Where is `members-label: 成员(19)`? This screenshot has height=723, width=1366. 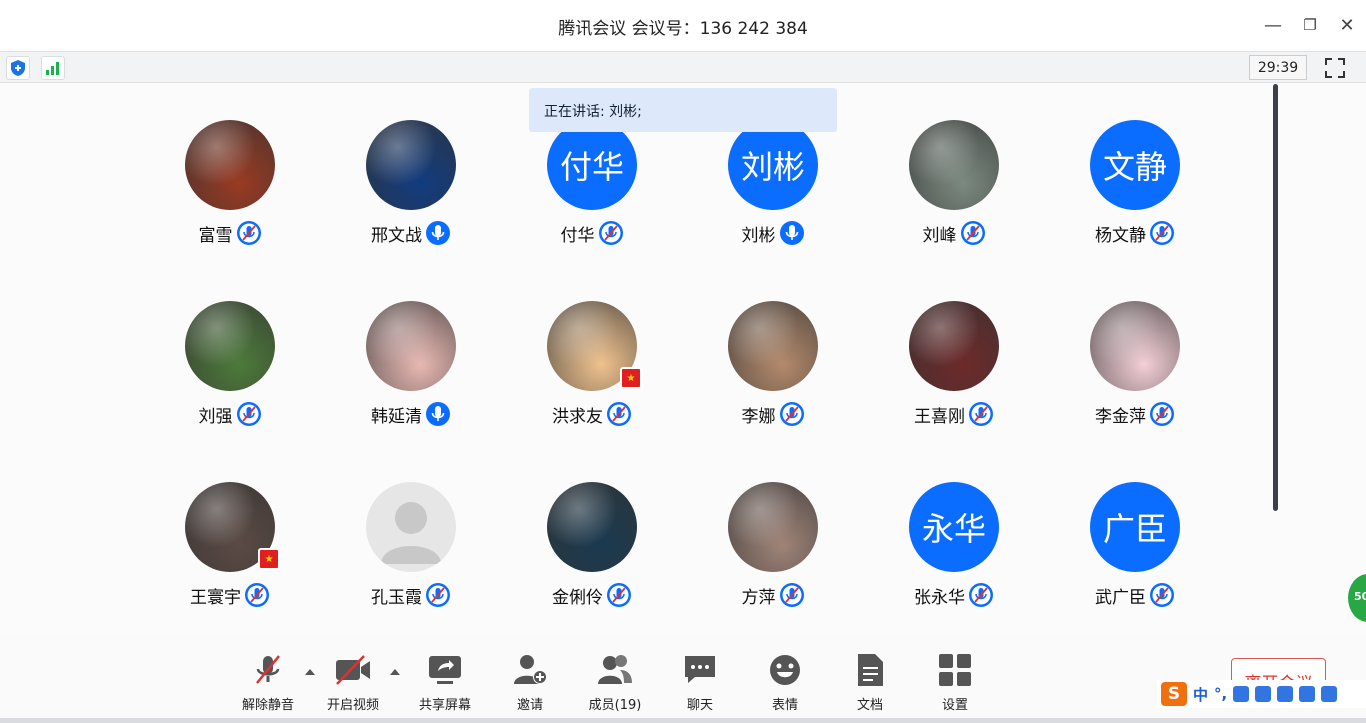
members-label: 成员(19) is located at coordinates (615, 705).